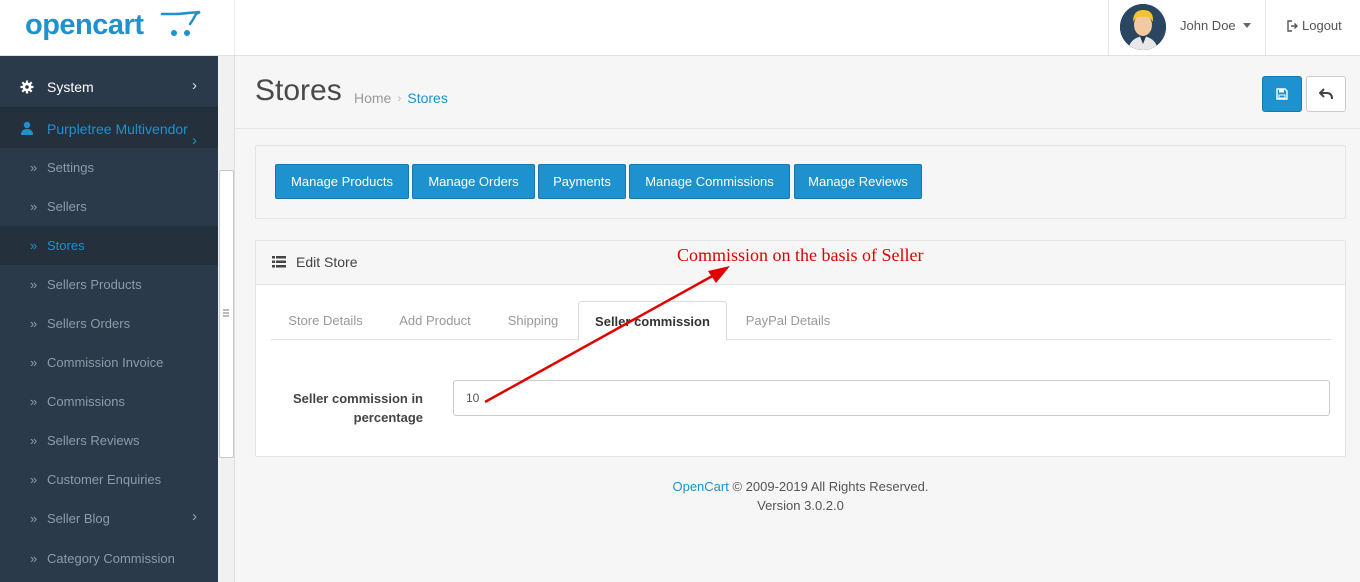 The width and height of the screenshot is (1360, 582). Describe the element at coordinates (797, 128) in the screenshot. I see `divider` at that location.